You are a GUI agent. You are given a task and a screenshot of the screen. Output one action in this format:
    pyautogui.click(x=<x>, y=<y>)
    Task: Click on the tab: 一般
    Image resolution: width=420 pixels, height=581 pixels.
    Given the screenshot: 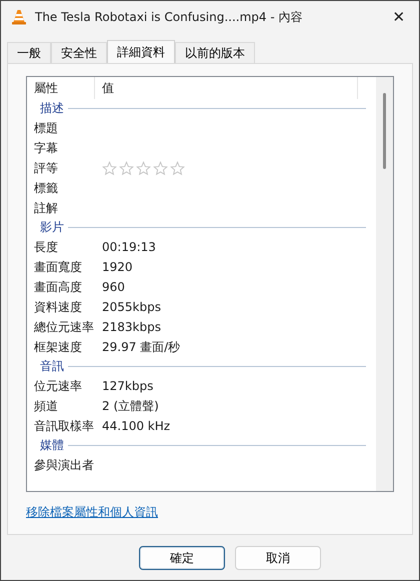 What is the action you would take?
    pyautogui.click(x=29, y=52)
    